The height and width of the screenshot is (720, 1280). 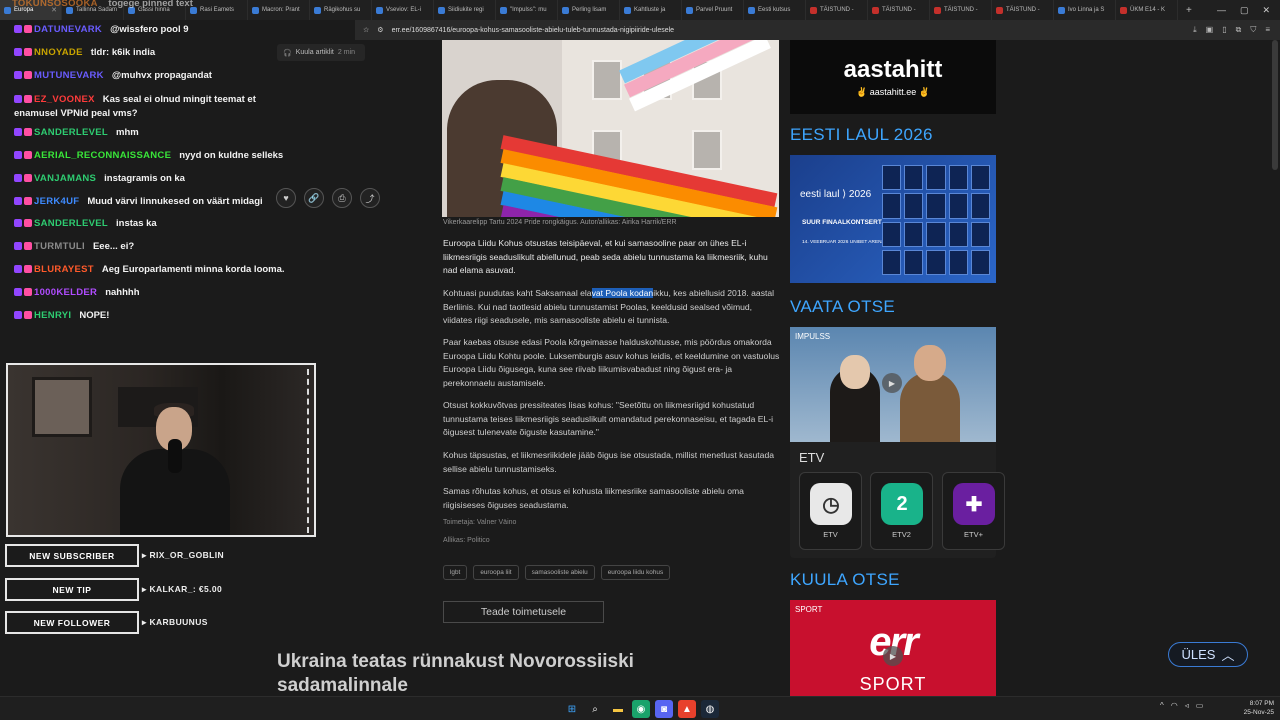 What do you see at coordinates (62, 407) in the screenshot?
I see `webcam-window` at bounding box center [62, 407].